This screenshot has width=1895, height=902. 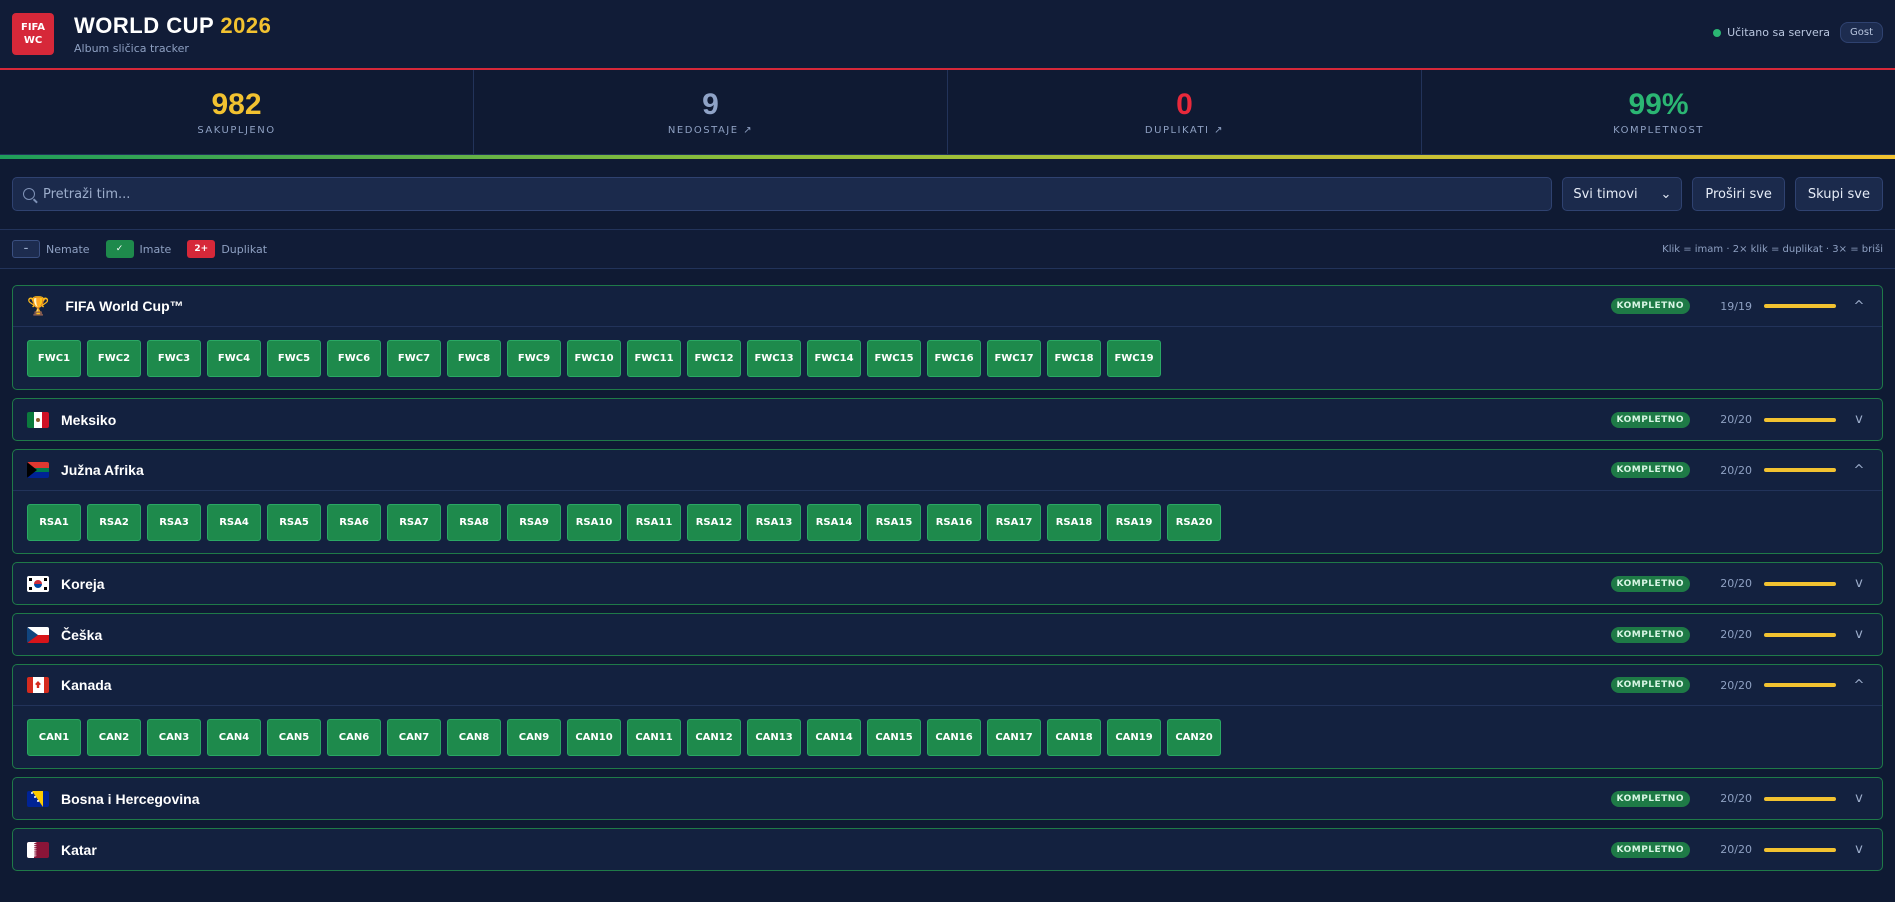 I want to click on stat-label: SAKUPLJENO, so click(x=236, y=130).